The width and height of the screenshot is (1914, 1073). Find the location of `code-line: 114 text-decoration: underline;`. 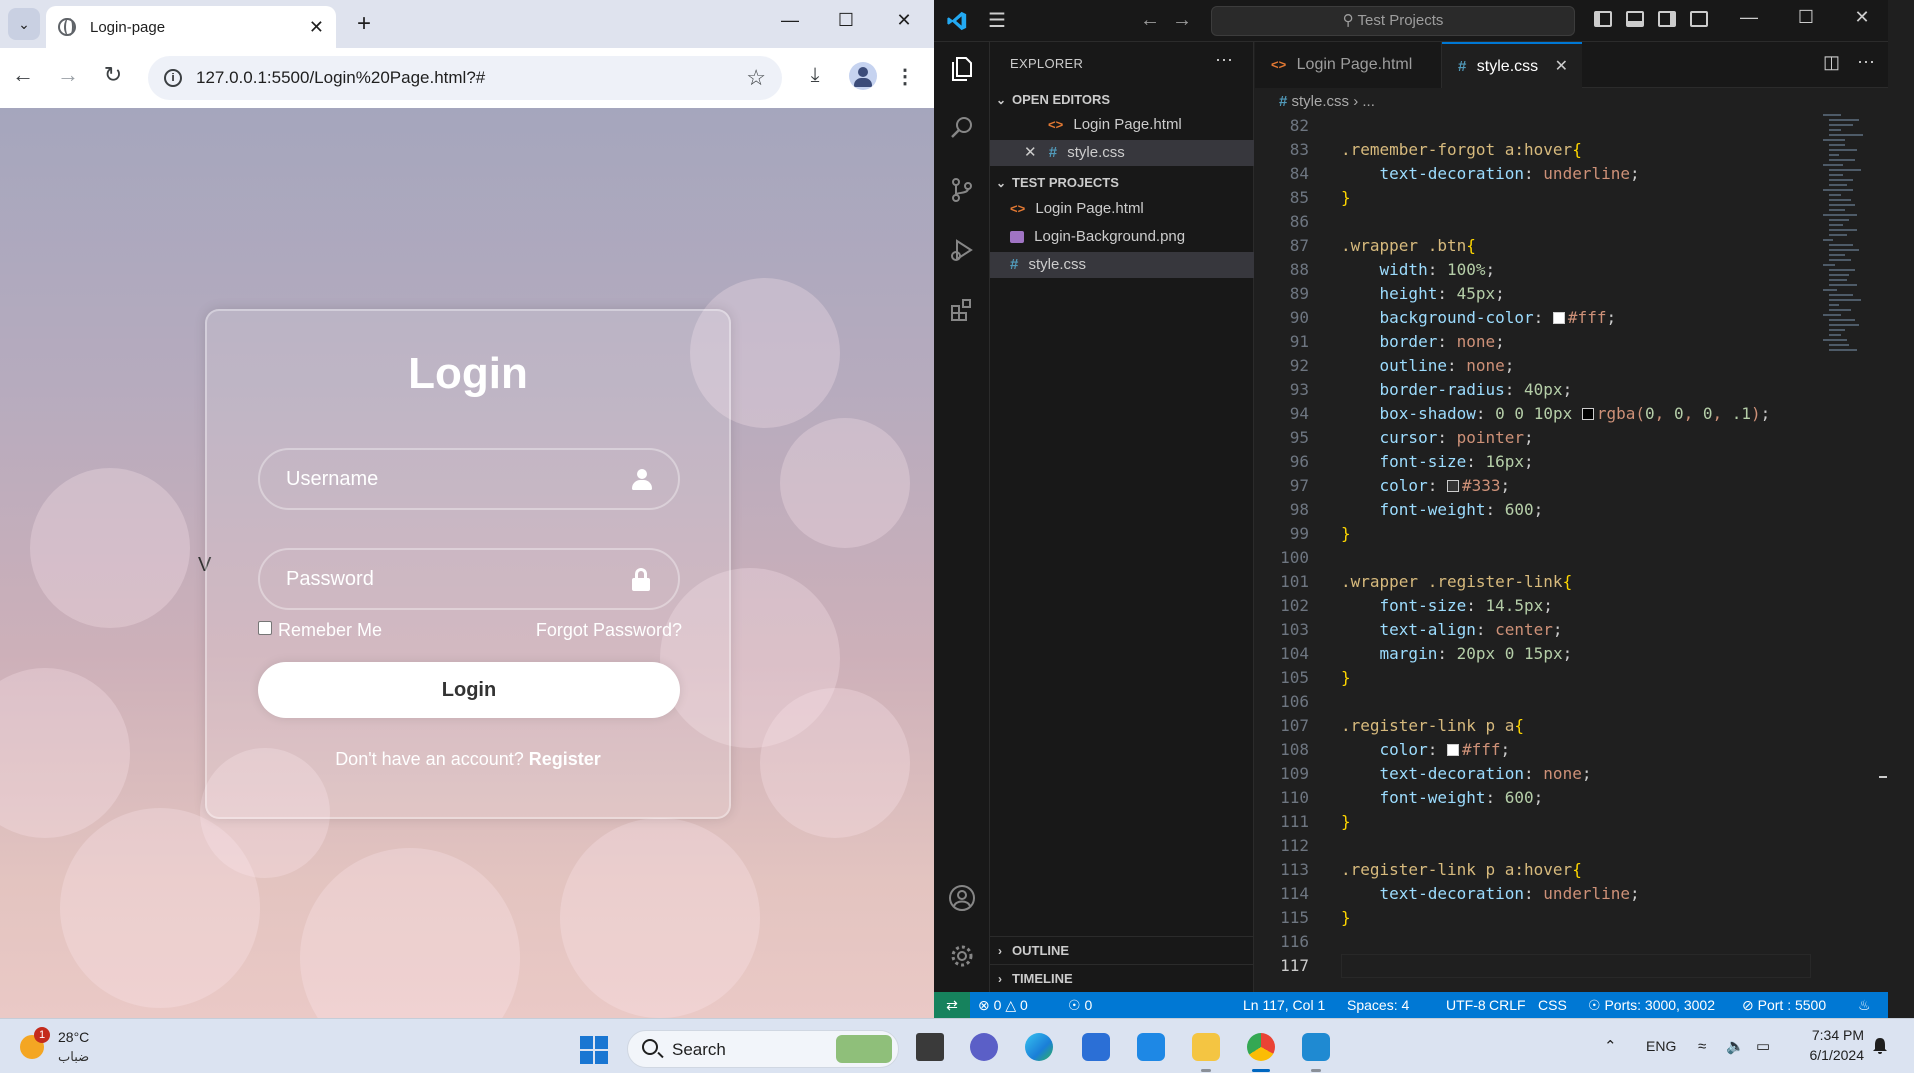

code-line: 114 text-decoration: underline; is located at coordinates (1447, 894).